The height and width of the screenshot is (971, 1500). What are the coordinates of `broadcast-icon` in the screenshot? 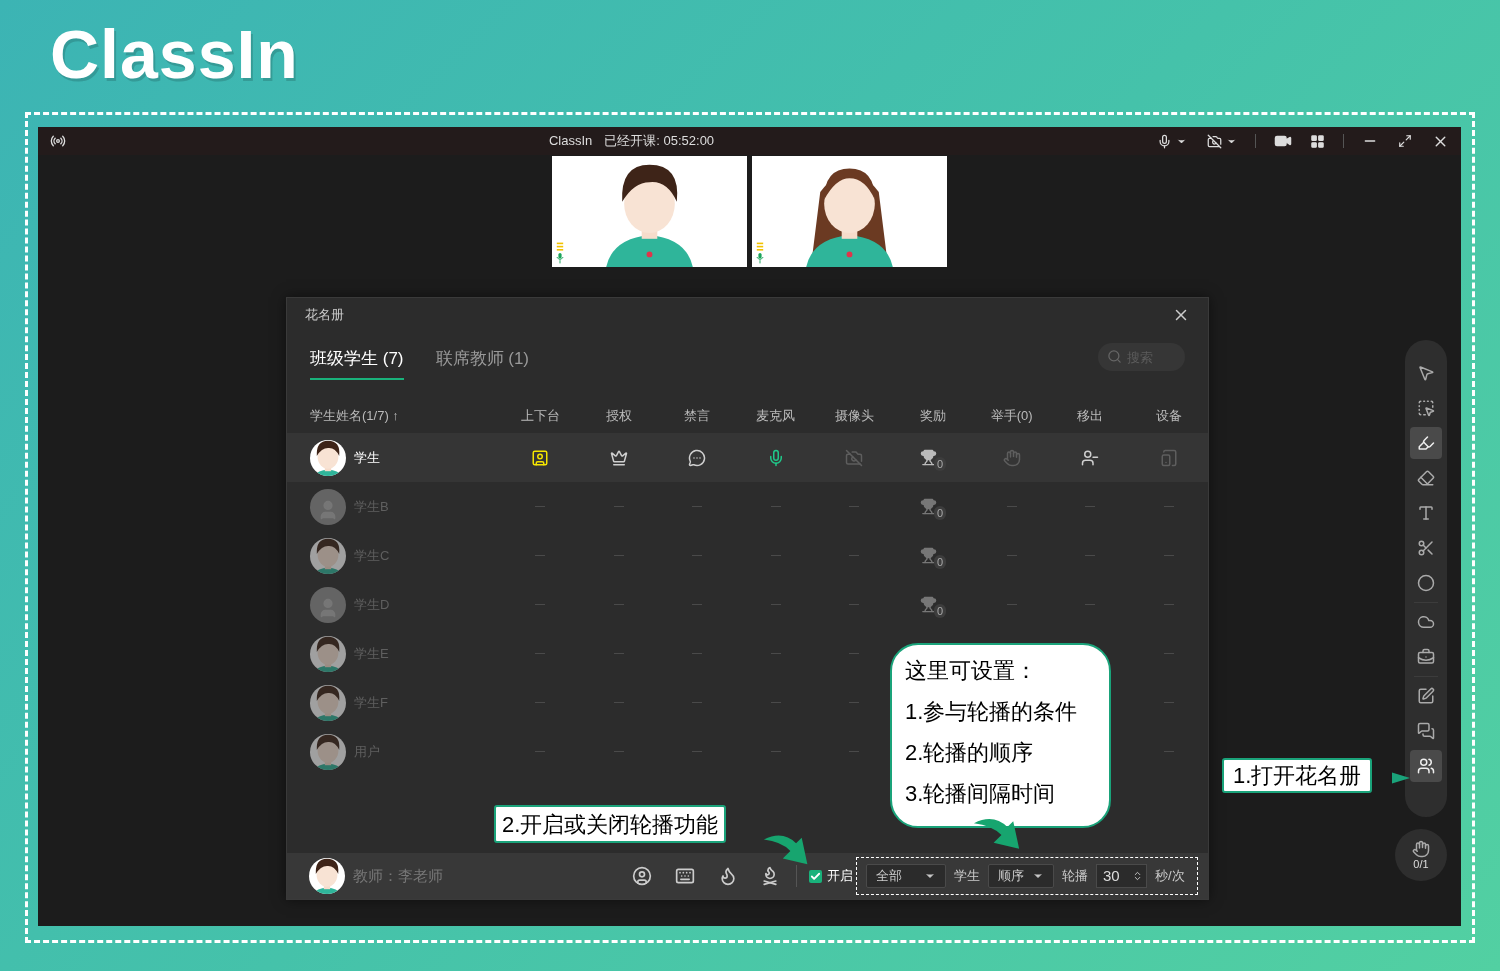 It's located at (58, 141).